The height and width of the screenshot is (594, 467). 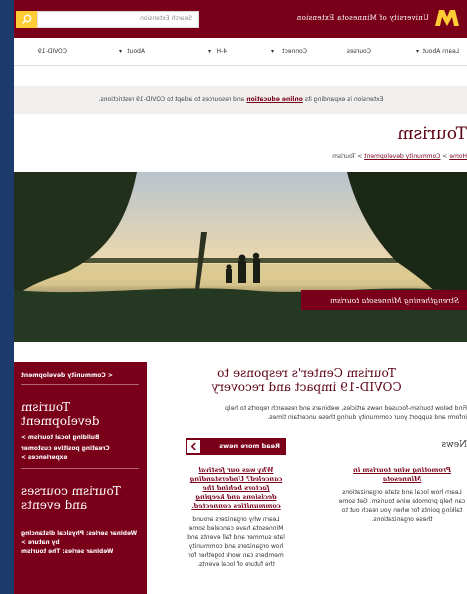 I want to click on nav-learn-about: Learn About, so click(x=441, y=51).